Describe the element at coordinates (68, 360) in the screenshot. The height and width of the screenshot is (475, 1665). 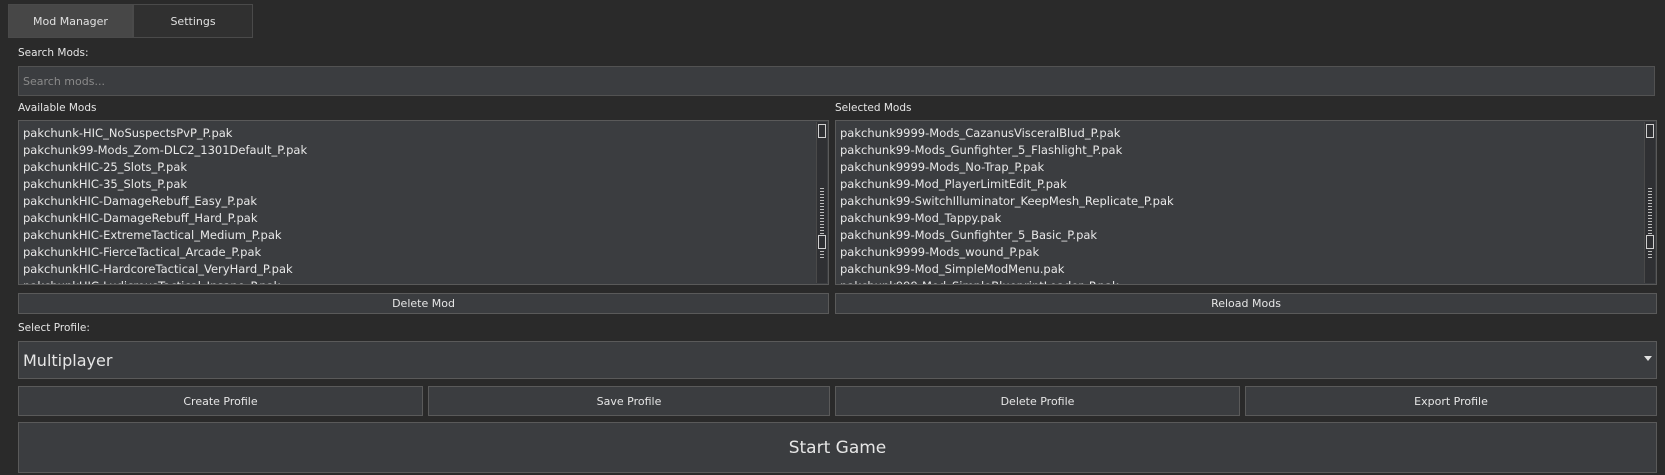
I see `profile-select-value: Multiplayer` at that location.